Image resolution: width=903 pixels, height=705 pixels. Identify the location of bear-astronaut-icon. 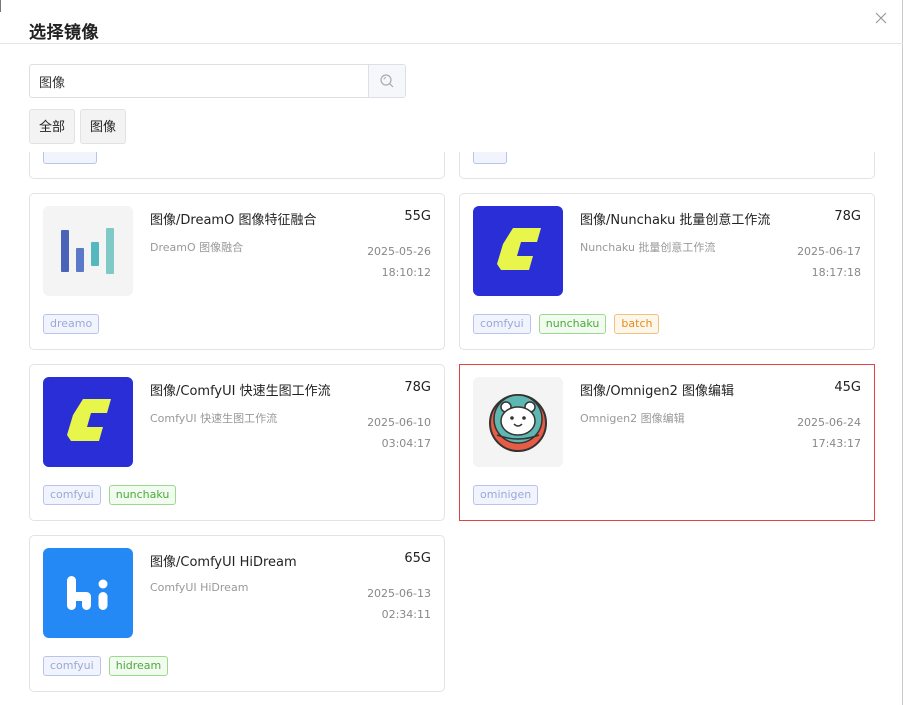
(518, 422).